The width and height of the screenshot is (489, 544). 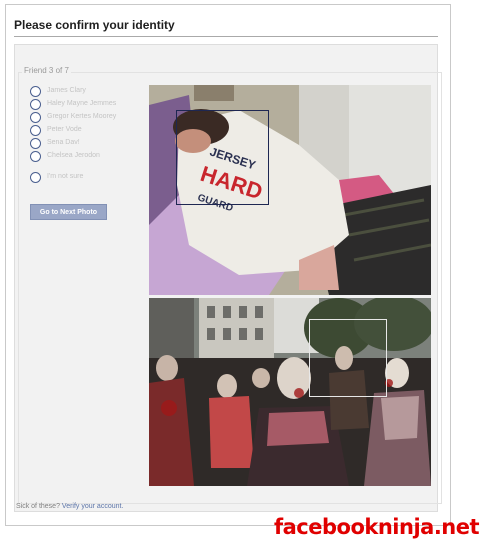 I want to click on option-label: I'm not sure, so click(x=65, y=176).